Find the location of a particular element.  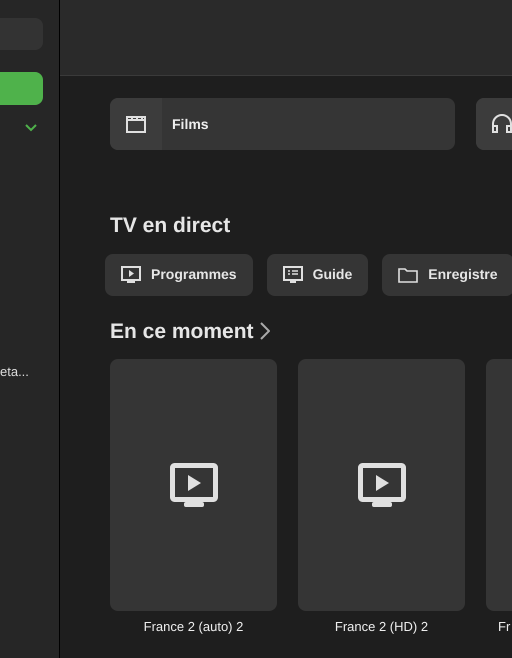

channel-name: France 2 (HD) 2 is located at coordinates (381, 627).